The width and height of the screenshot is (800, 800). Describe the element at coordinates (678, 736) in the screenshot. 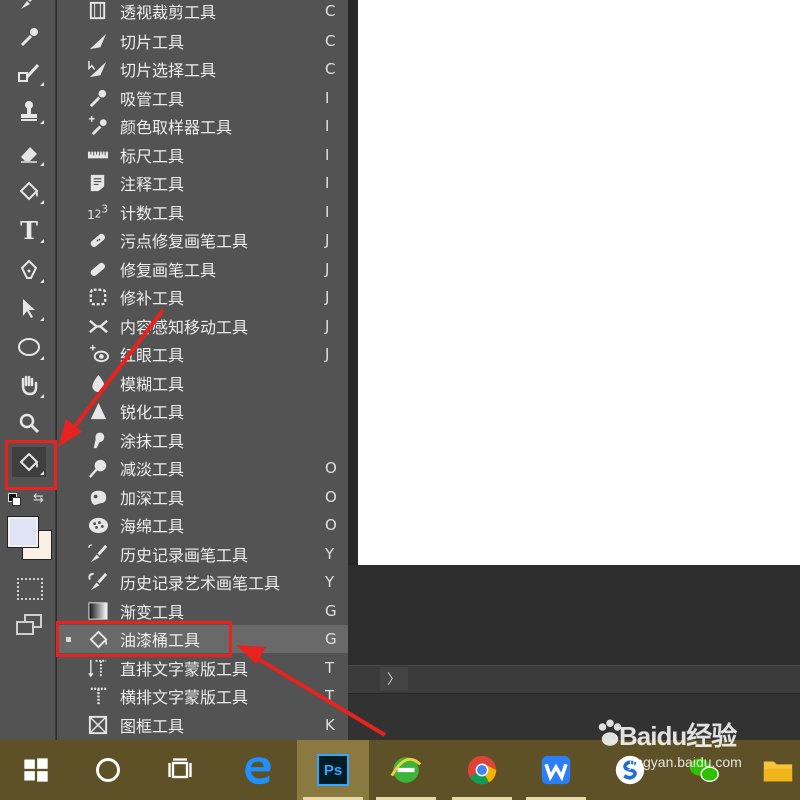

I see `watermark-title: Baidu经验` at that location.